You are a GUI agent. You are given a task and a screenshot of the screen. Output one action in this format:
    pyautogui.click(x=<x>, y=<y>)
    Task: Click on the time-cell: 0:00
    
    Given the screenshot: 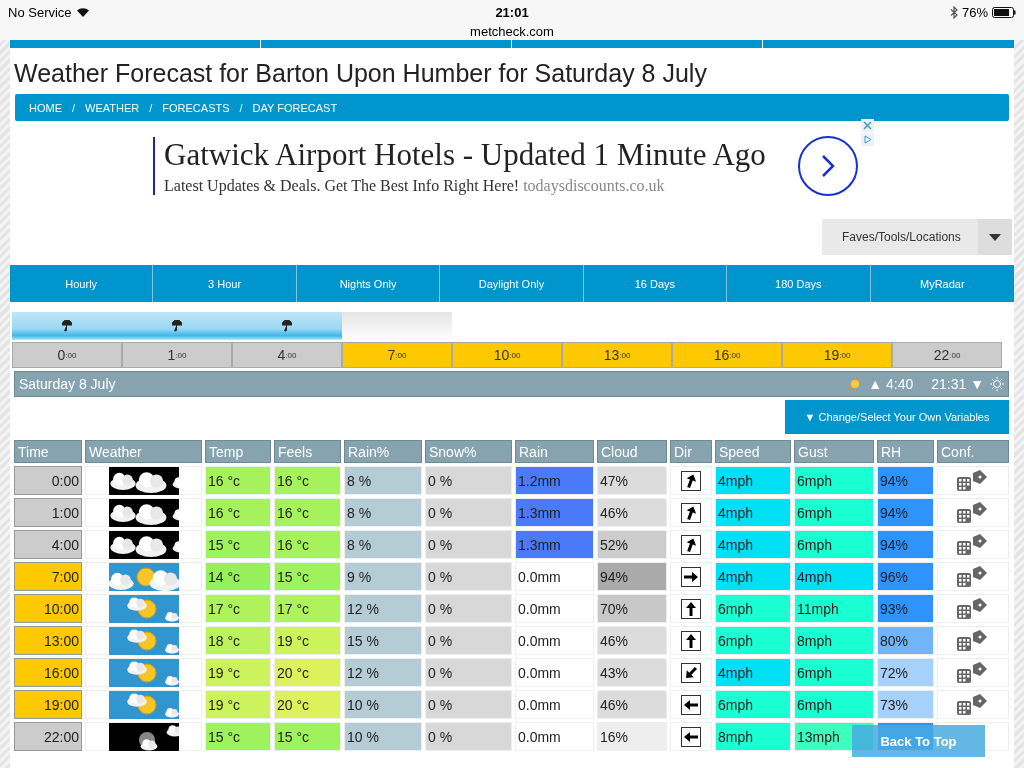 What is the action you would take?
    pyautogui.click(x=48, y=480)
    